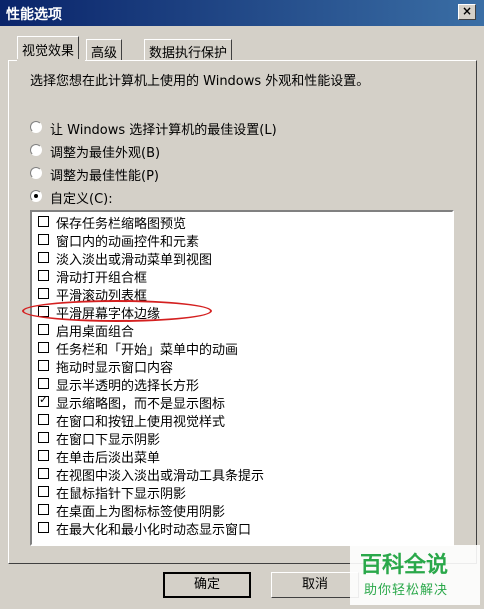  What do you see at coordinates (406, 590) in the screenshot?
I see `watermark-subtitle: 助你轻松解决` at bounding box center [406, 590].